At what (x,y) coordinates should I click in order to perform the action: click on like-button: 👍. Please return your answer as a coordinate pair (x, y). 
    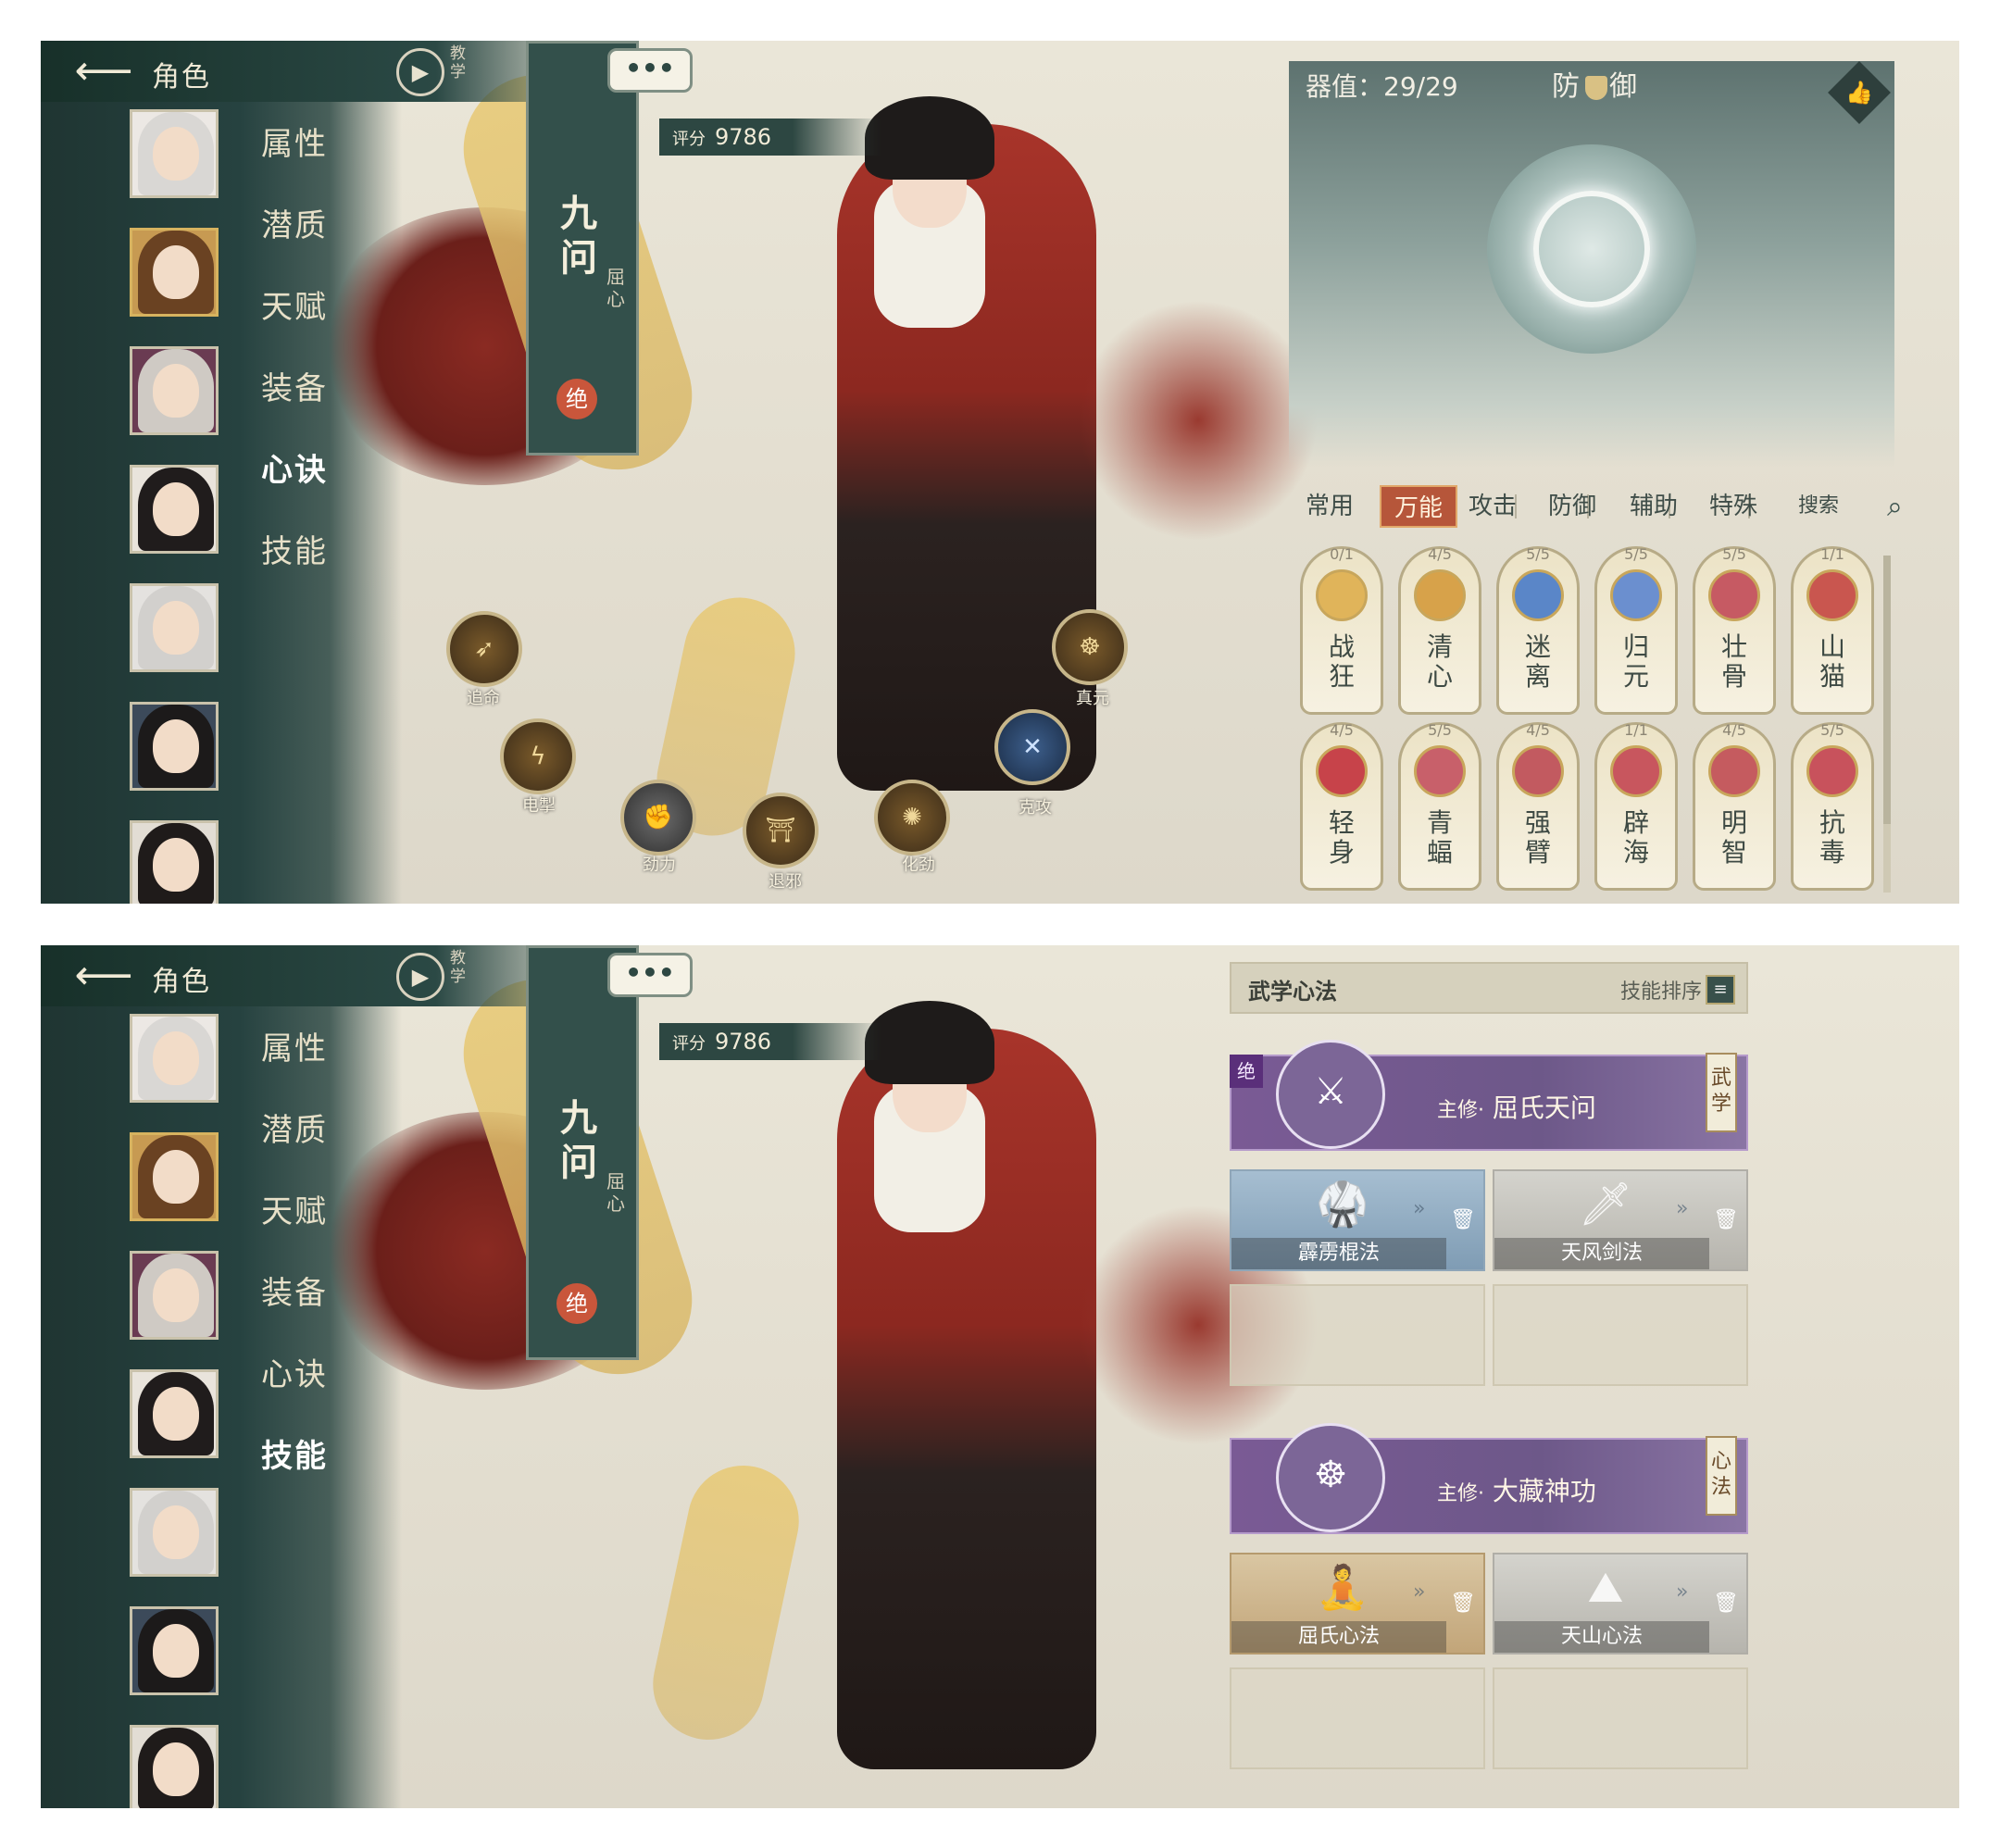
    Looking at the image, I should click on (1860, 92).